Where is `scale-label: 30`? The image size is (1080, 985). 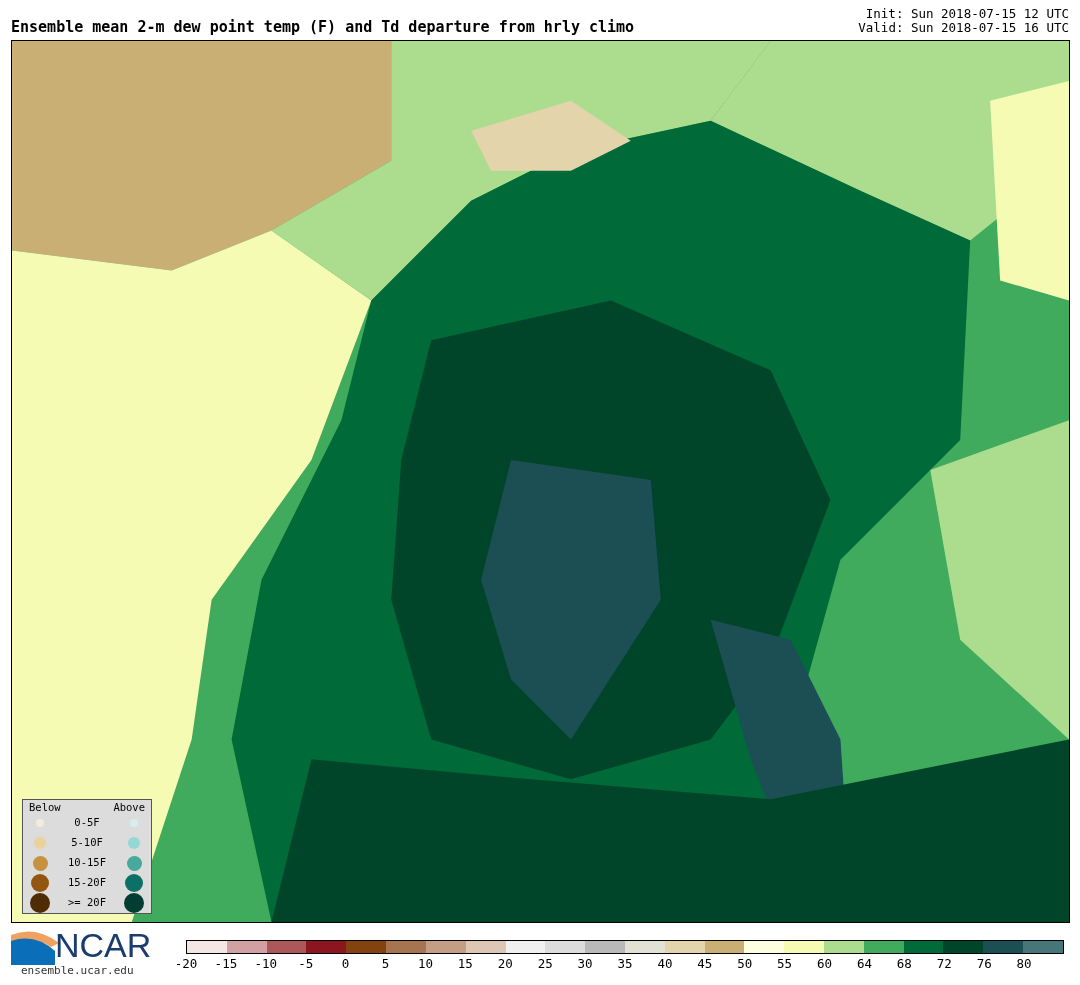
scale-label: 30 is located at coordinates (585, 964).